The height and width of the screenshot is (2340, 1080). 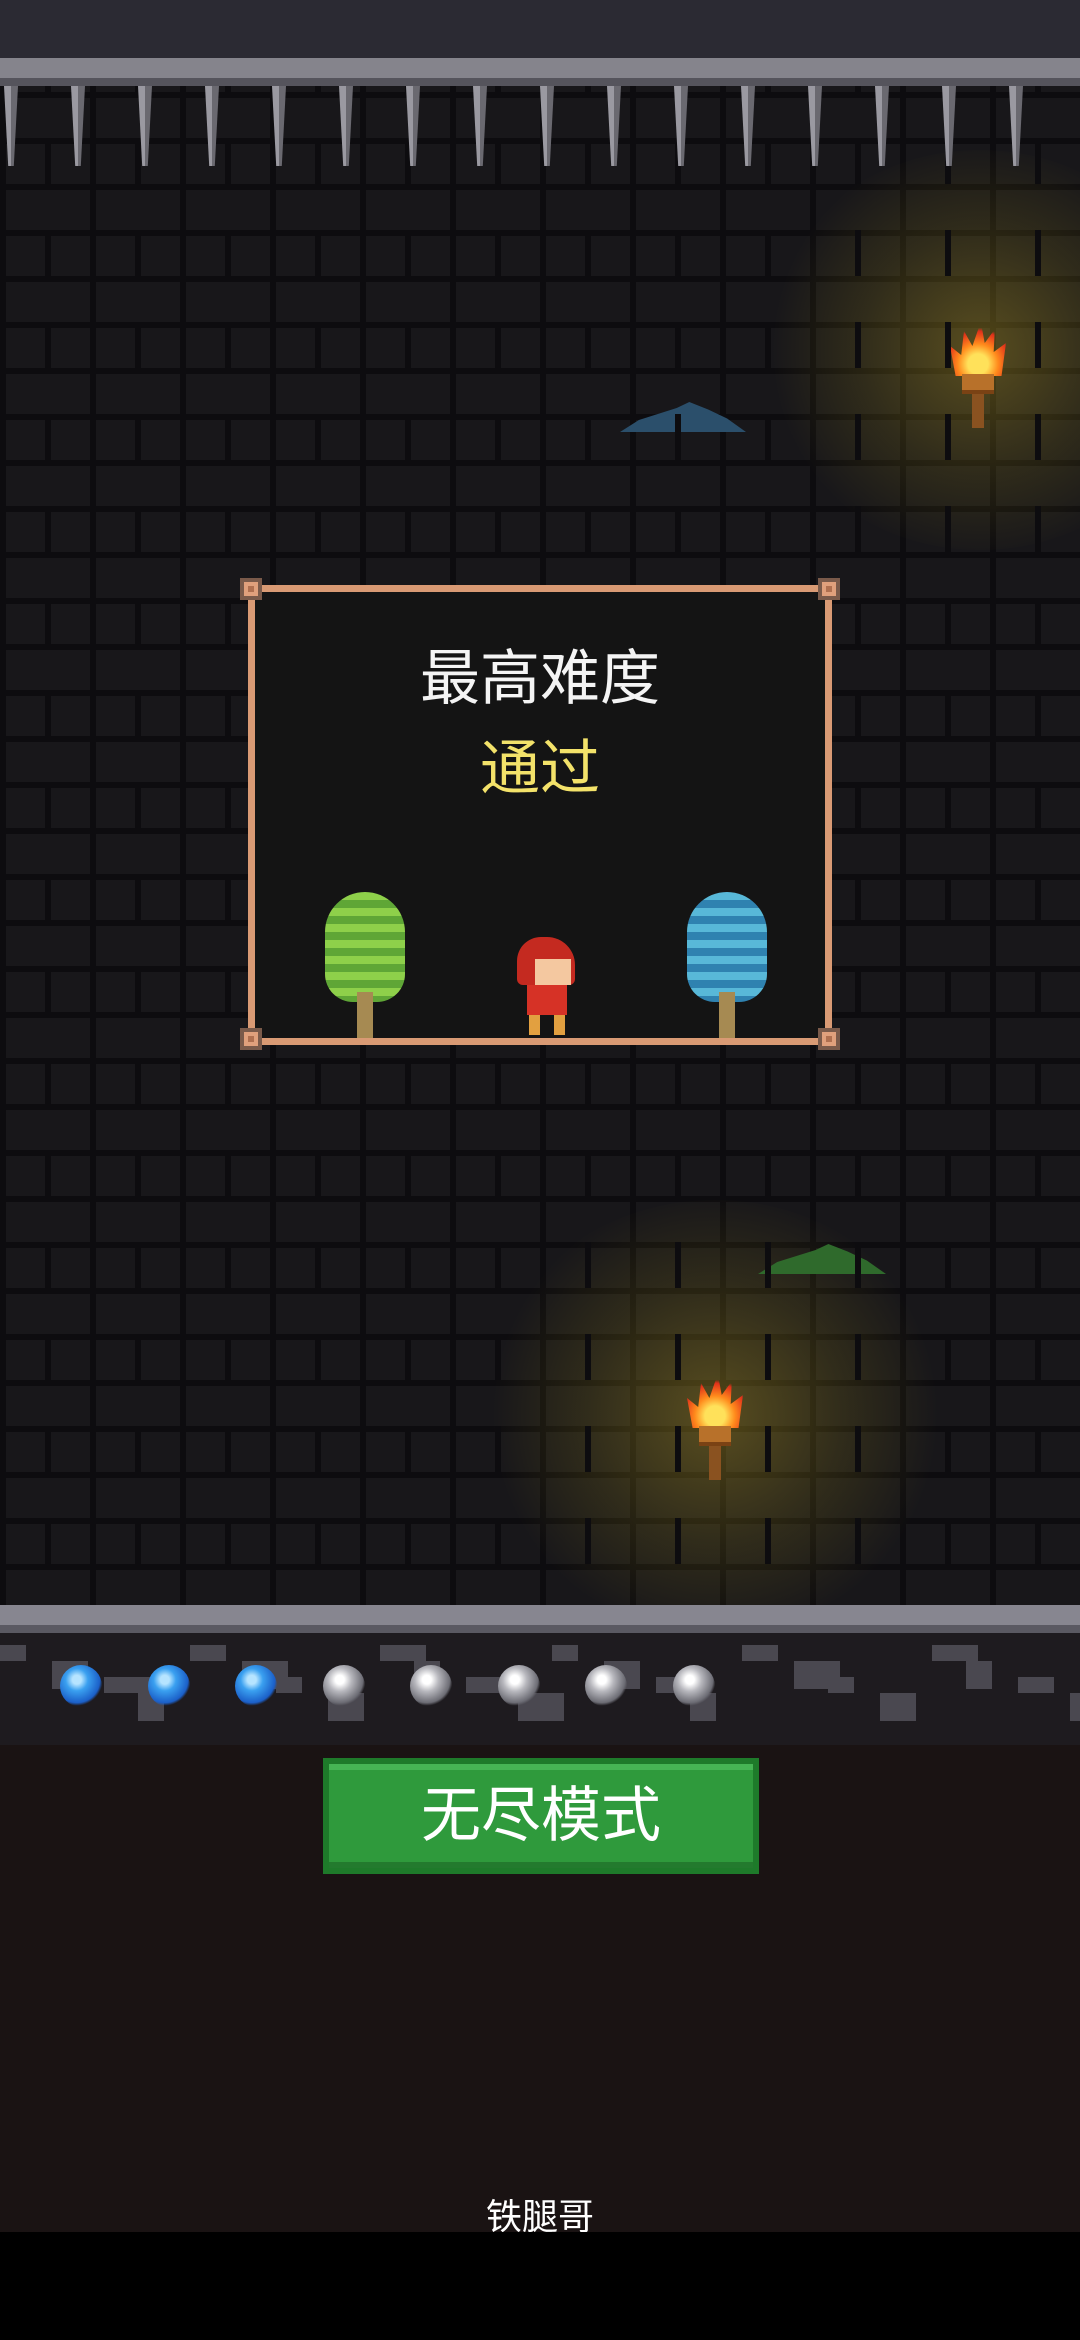 What do you see at coordinates (541, 1816) in the screenshot?
I see `endless-mode-button: 无尽模式` at bounding box center [541, 1816].